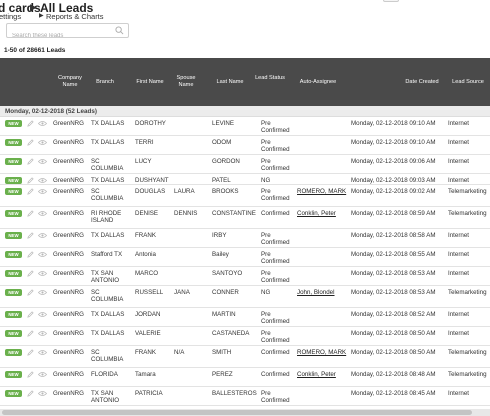 This screenshot has width=490, height=416. Describe the element at coordinates (245, 111) in the screenshot. I see `date-group-header: Monday, 02-12-2018 (52 Leads)` at that location.